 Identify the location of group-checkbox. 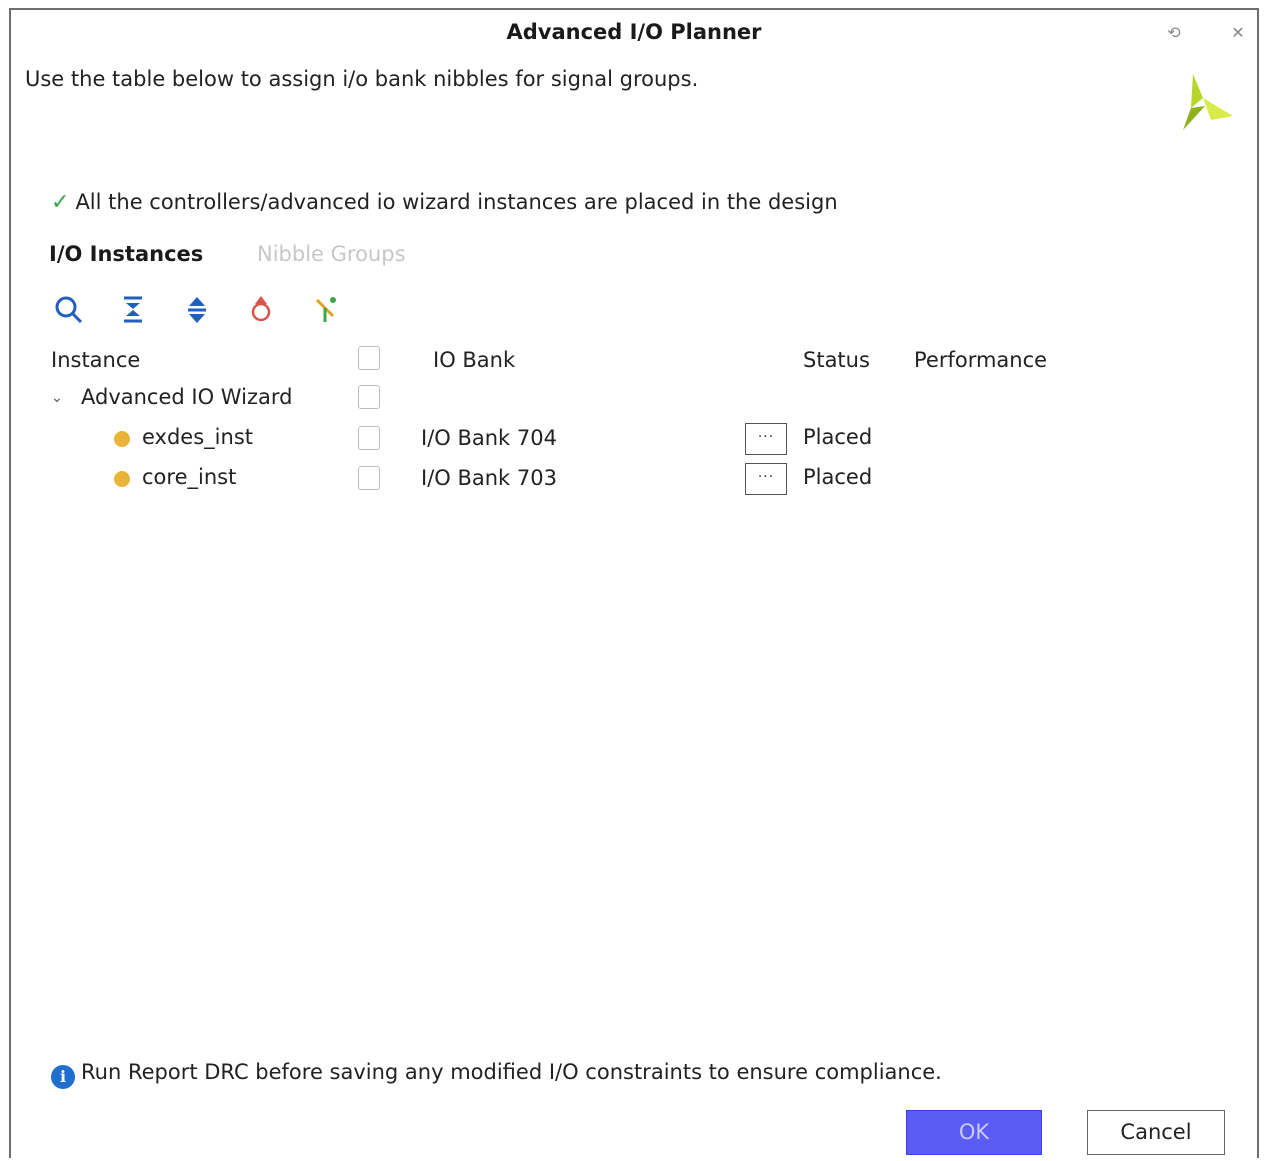
(369, 397).